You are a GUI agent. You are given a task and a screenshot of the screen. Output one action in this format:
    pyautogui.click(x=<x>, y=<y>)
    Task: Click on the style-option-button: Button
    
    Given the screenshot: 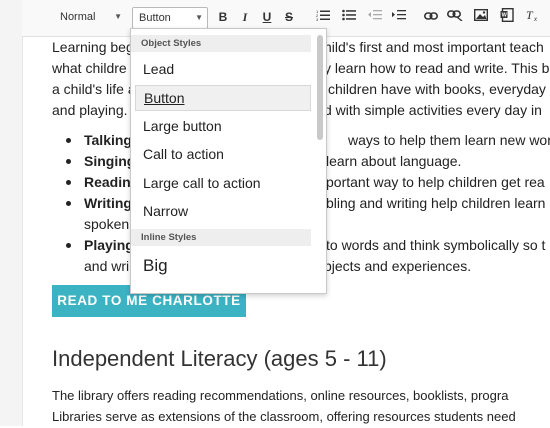 What is the action you would take?
    pyautogui.click(x=223, y=98)
    